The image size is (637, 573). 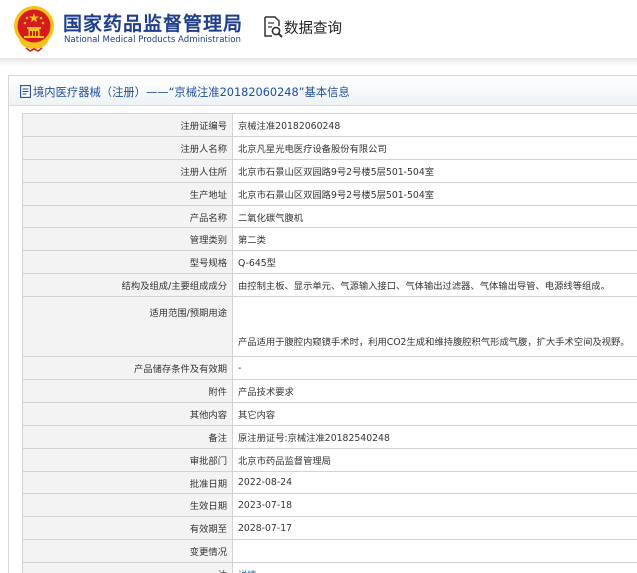 What do you see at coordinates (434, 285) in the screenshot?
I see `field-value: 由控制主板、显示单元、气源输入接口、气体输出过滤器、气体输出导管、电源线等组成。` at bounding box center [434, 285].